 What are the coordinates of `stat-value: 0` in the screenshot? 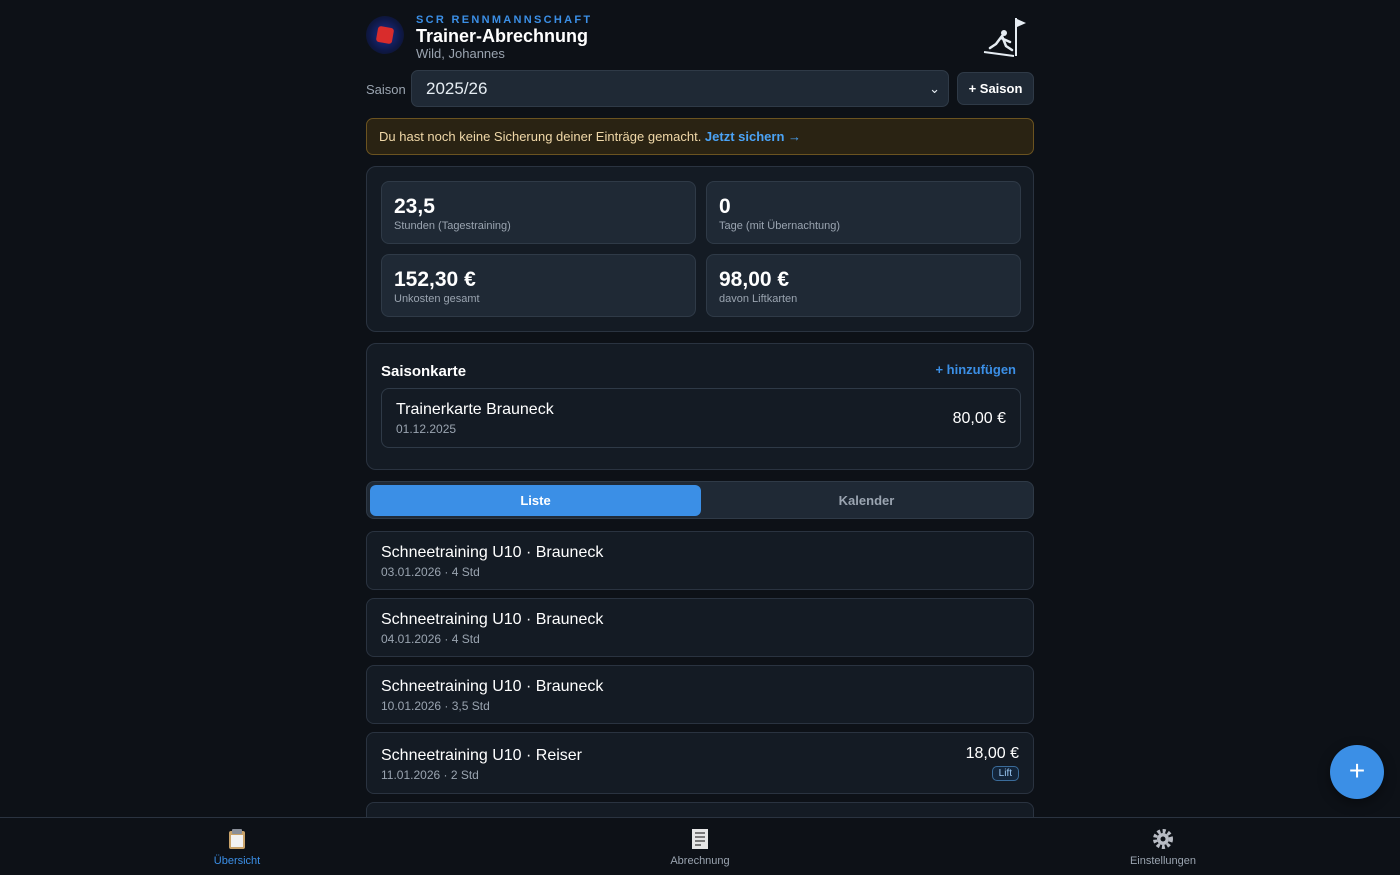 It's located at (725, 206).